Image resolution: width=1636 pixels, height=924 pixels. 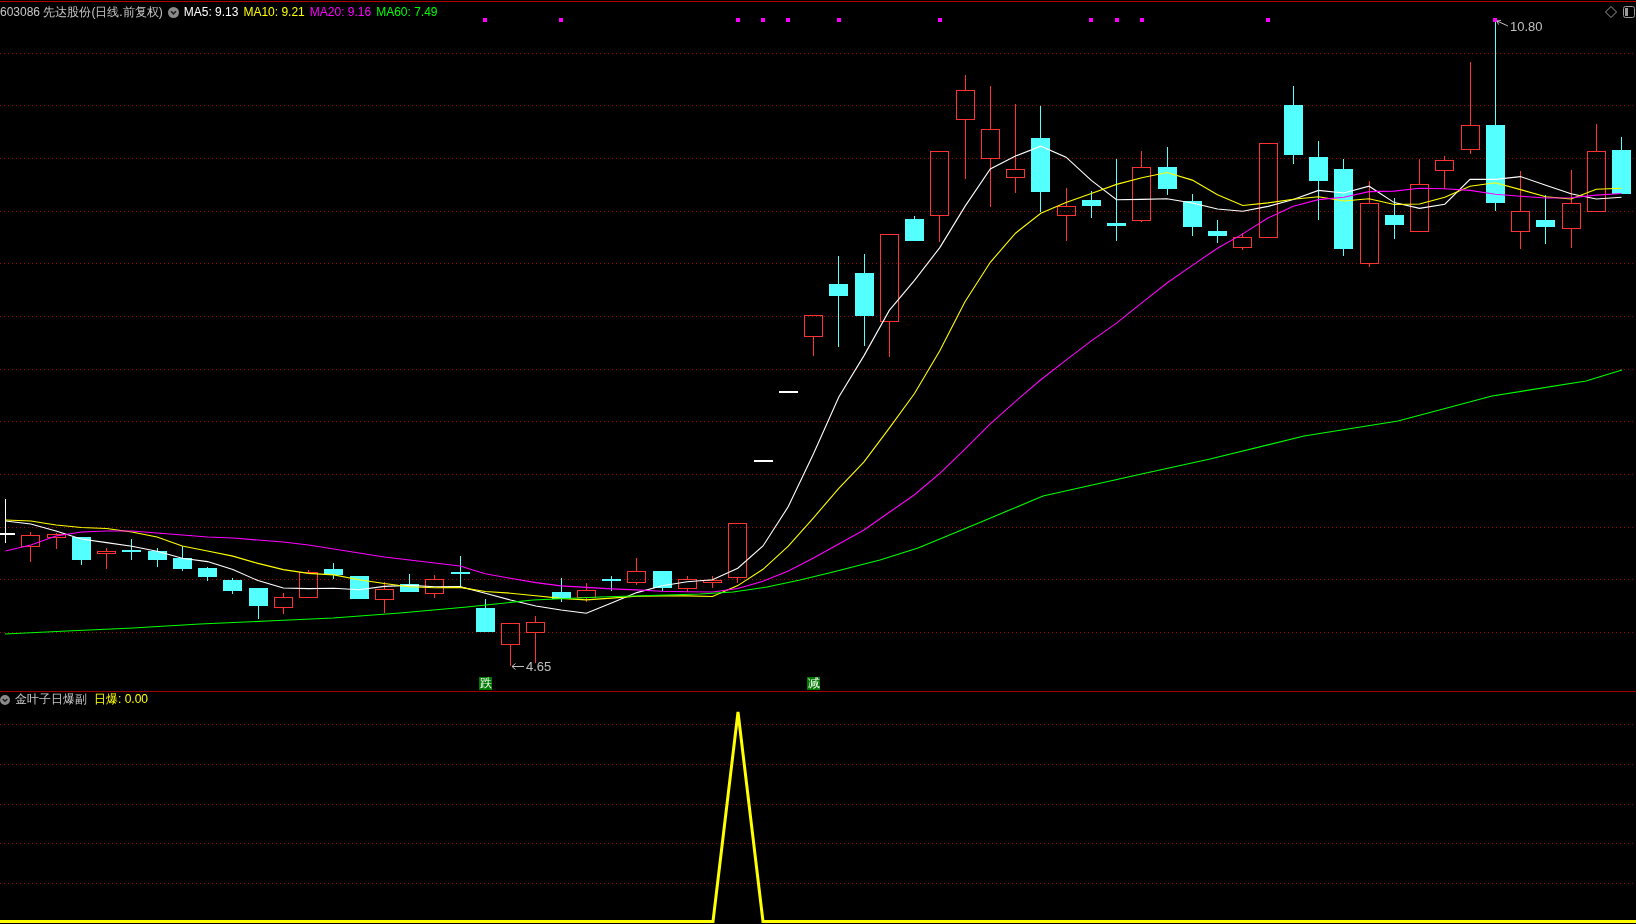 What do you see at coordinates (121, 699) in the screenshot?
I see `indicator-value: 日爆: 0.00` at bounding box center [121, 699].